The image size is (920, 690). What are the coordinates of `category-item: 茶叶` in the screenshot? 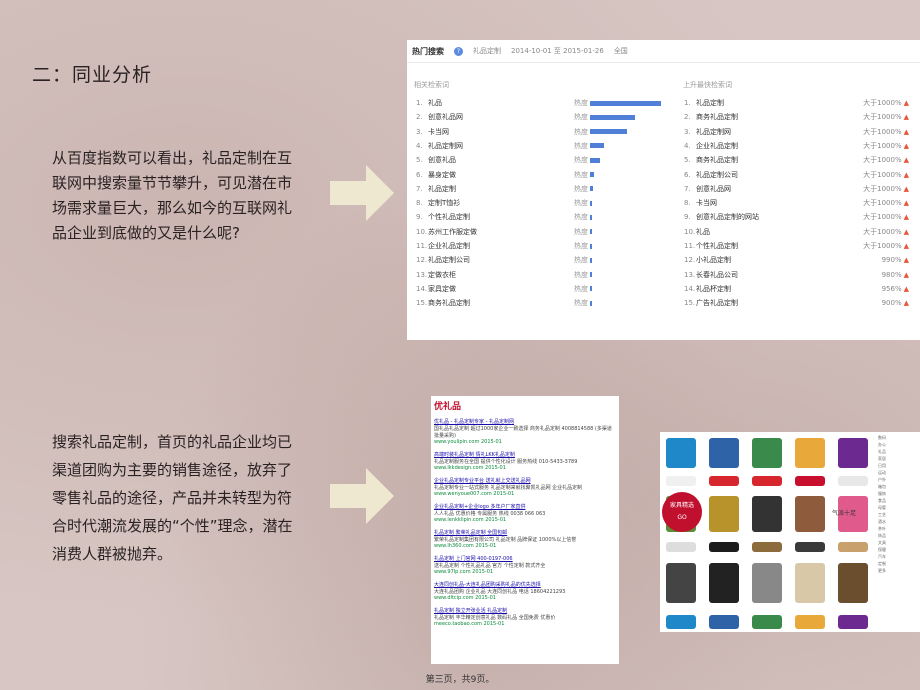 It's located at (898, 528).